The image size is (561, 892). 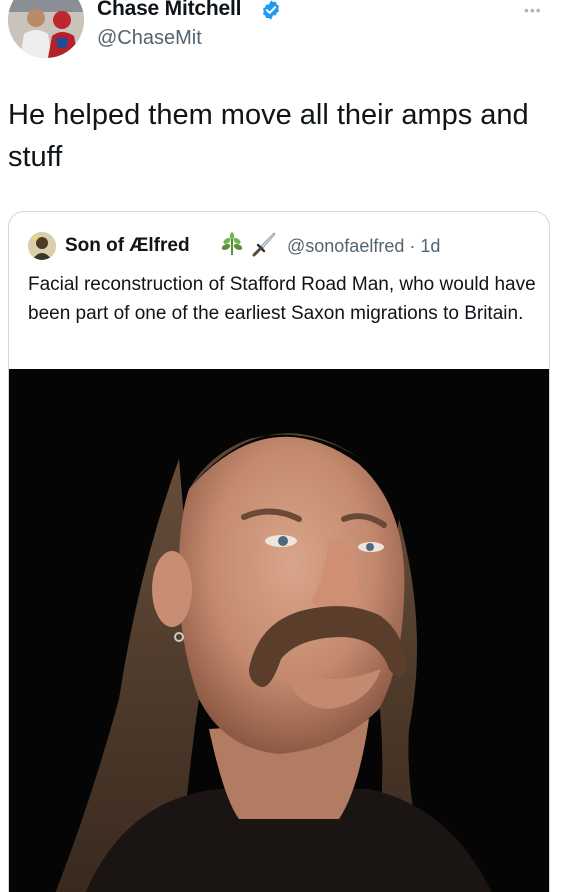 I want to click on dagger-icon, so click(x=264, y=244).